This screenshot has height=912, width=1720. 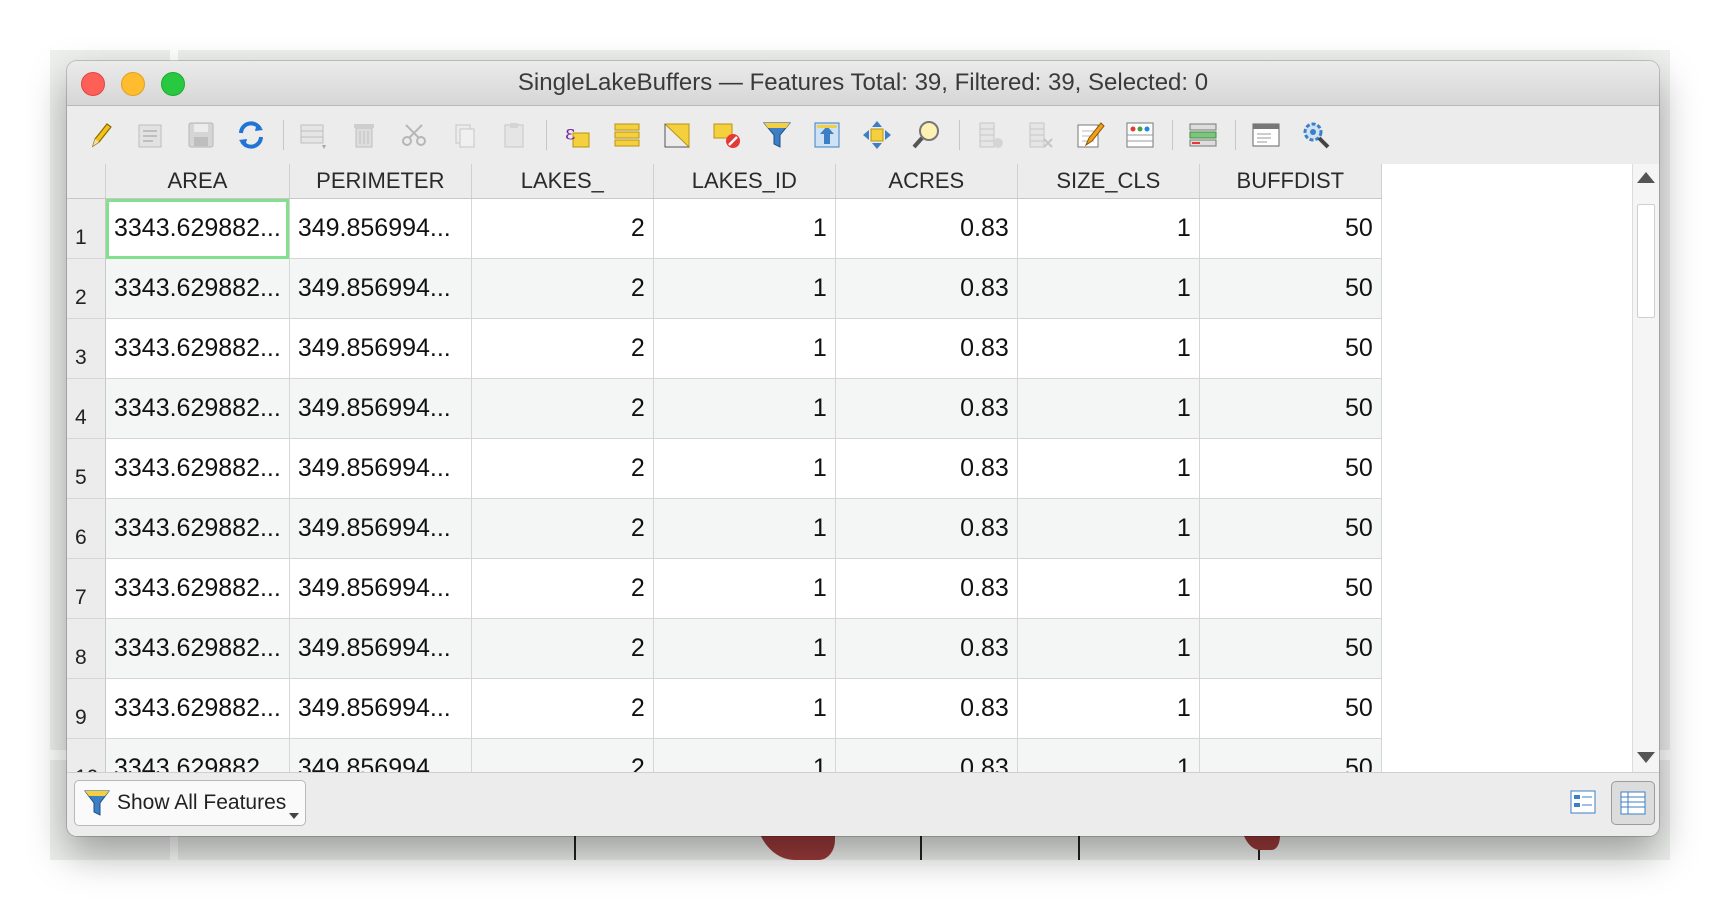 I want to click on conditional-formatting-button, so click(x=1140, y=135).